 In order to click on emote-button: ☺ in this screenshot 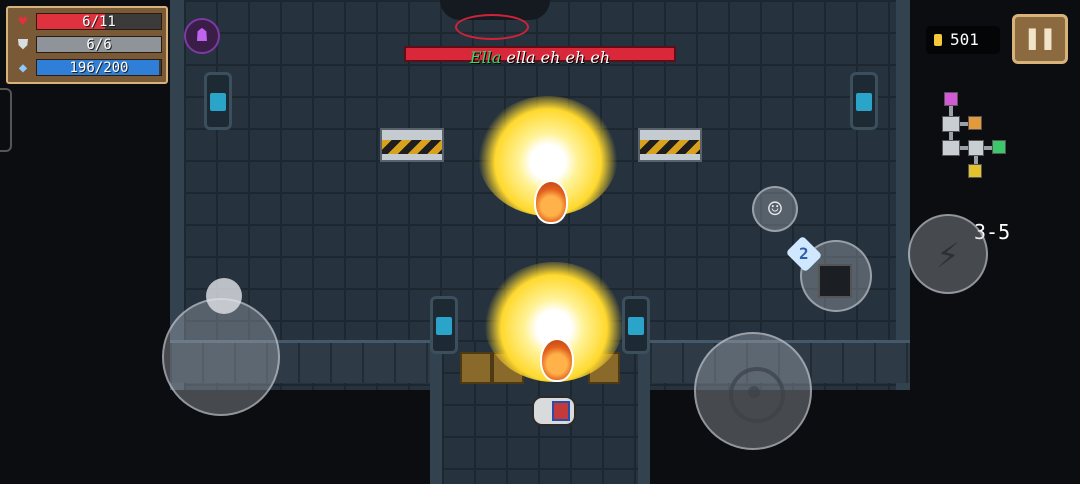, I will do `click(775, 209)`.